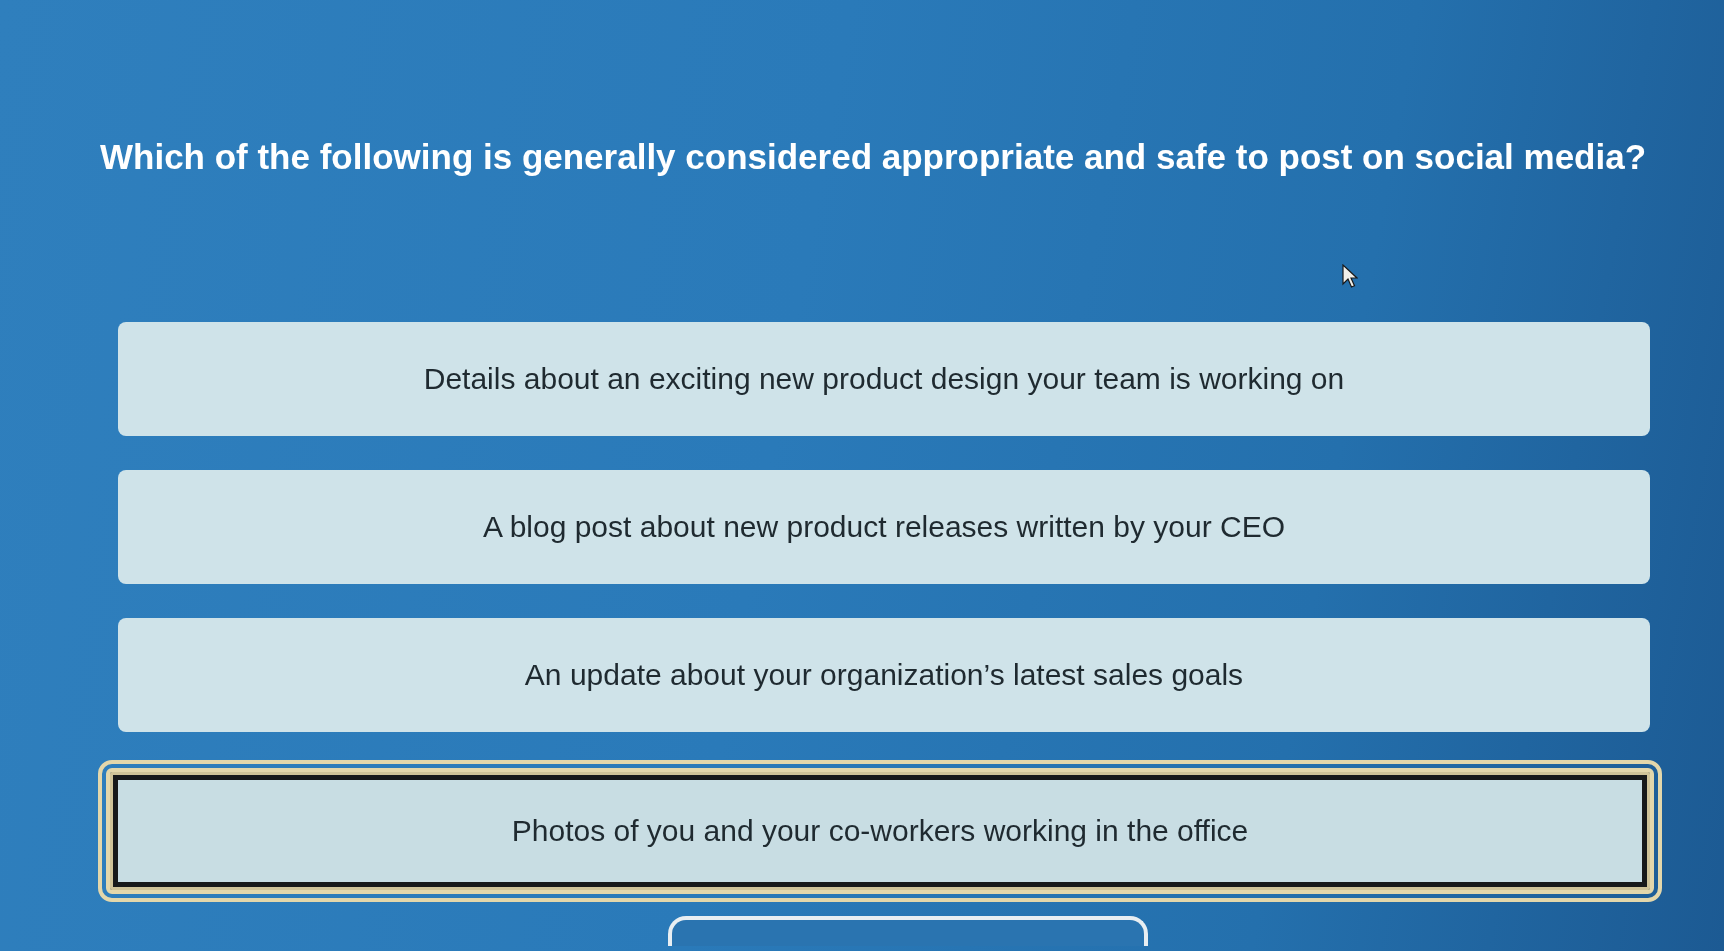  Describe the element at coordinates (884, 675) in the screenshot. I see `answer-option: An update about your organization’s latest sales goals` at that location.